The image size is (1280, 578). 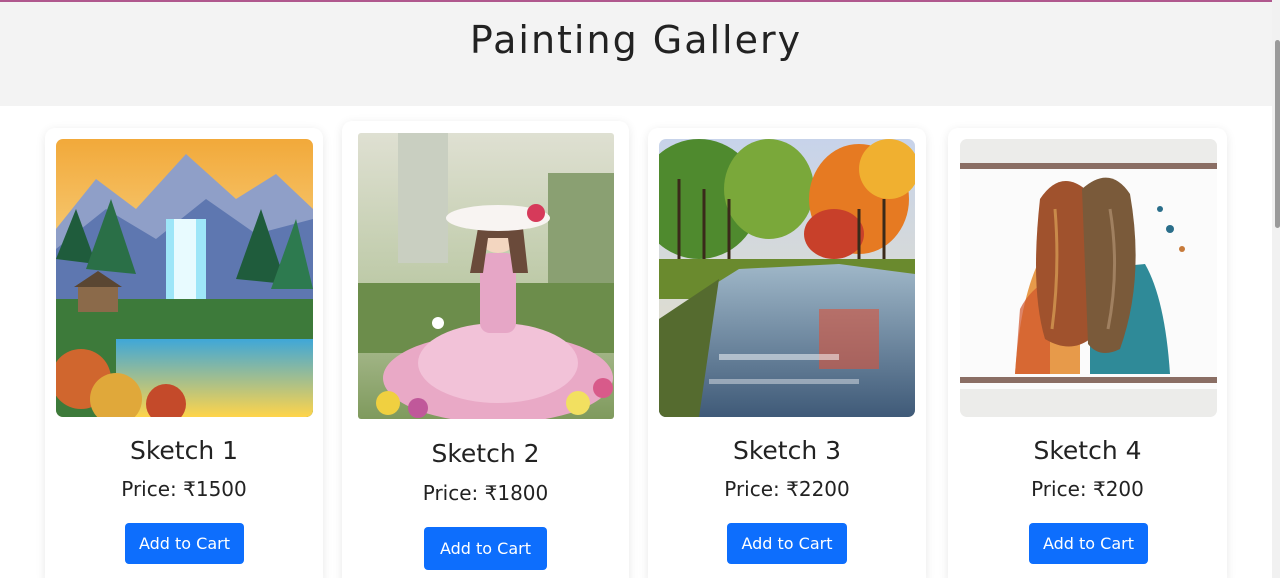 I want to click on scrollbar-thumb, so click(x=1277, y=134).